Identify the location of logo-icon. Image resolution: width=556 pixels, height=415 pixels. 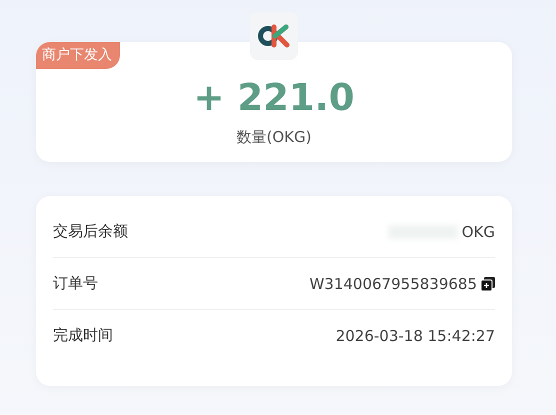
(274, 36).